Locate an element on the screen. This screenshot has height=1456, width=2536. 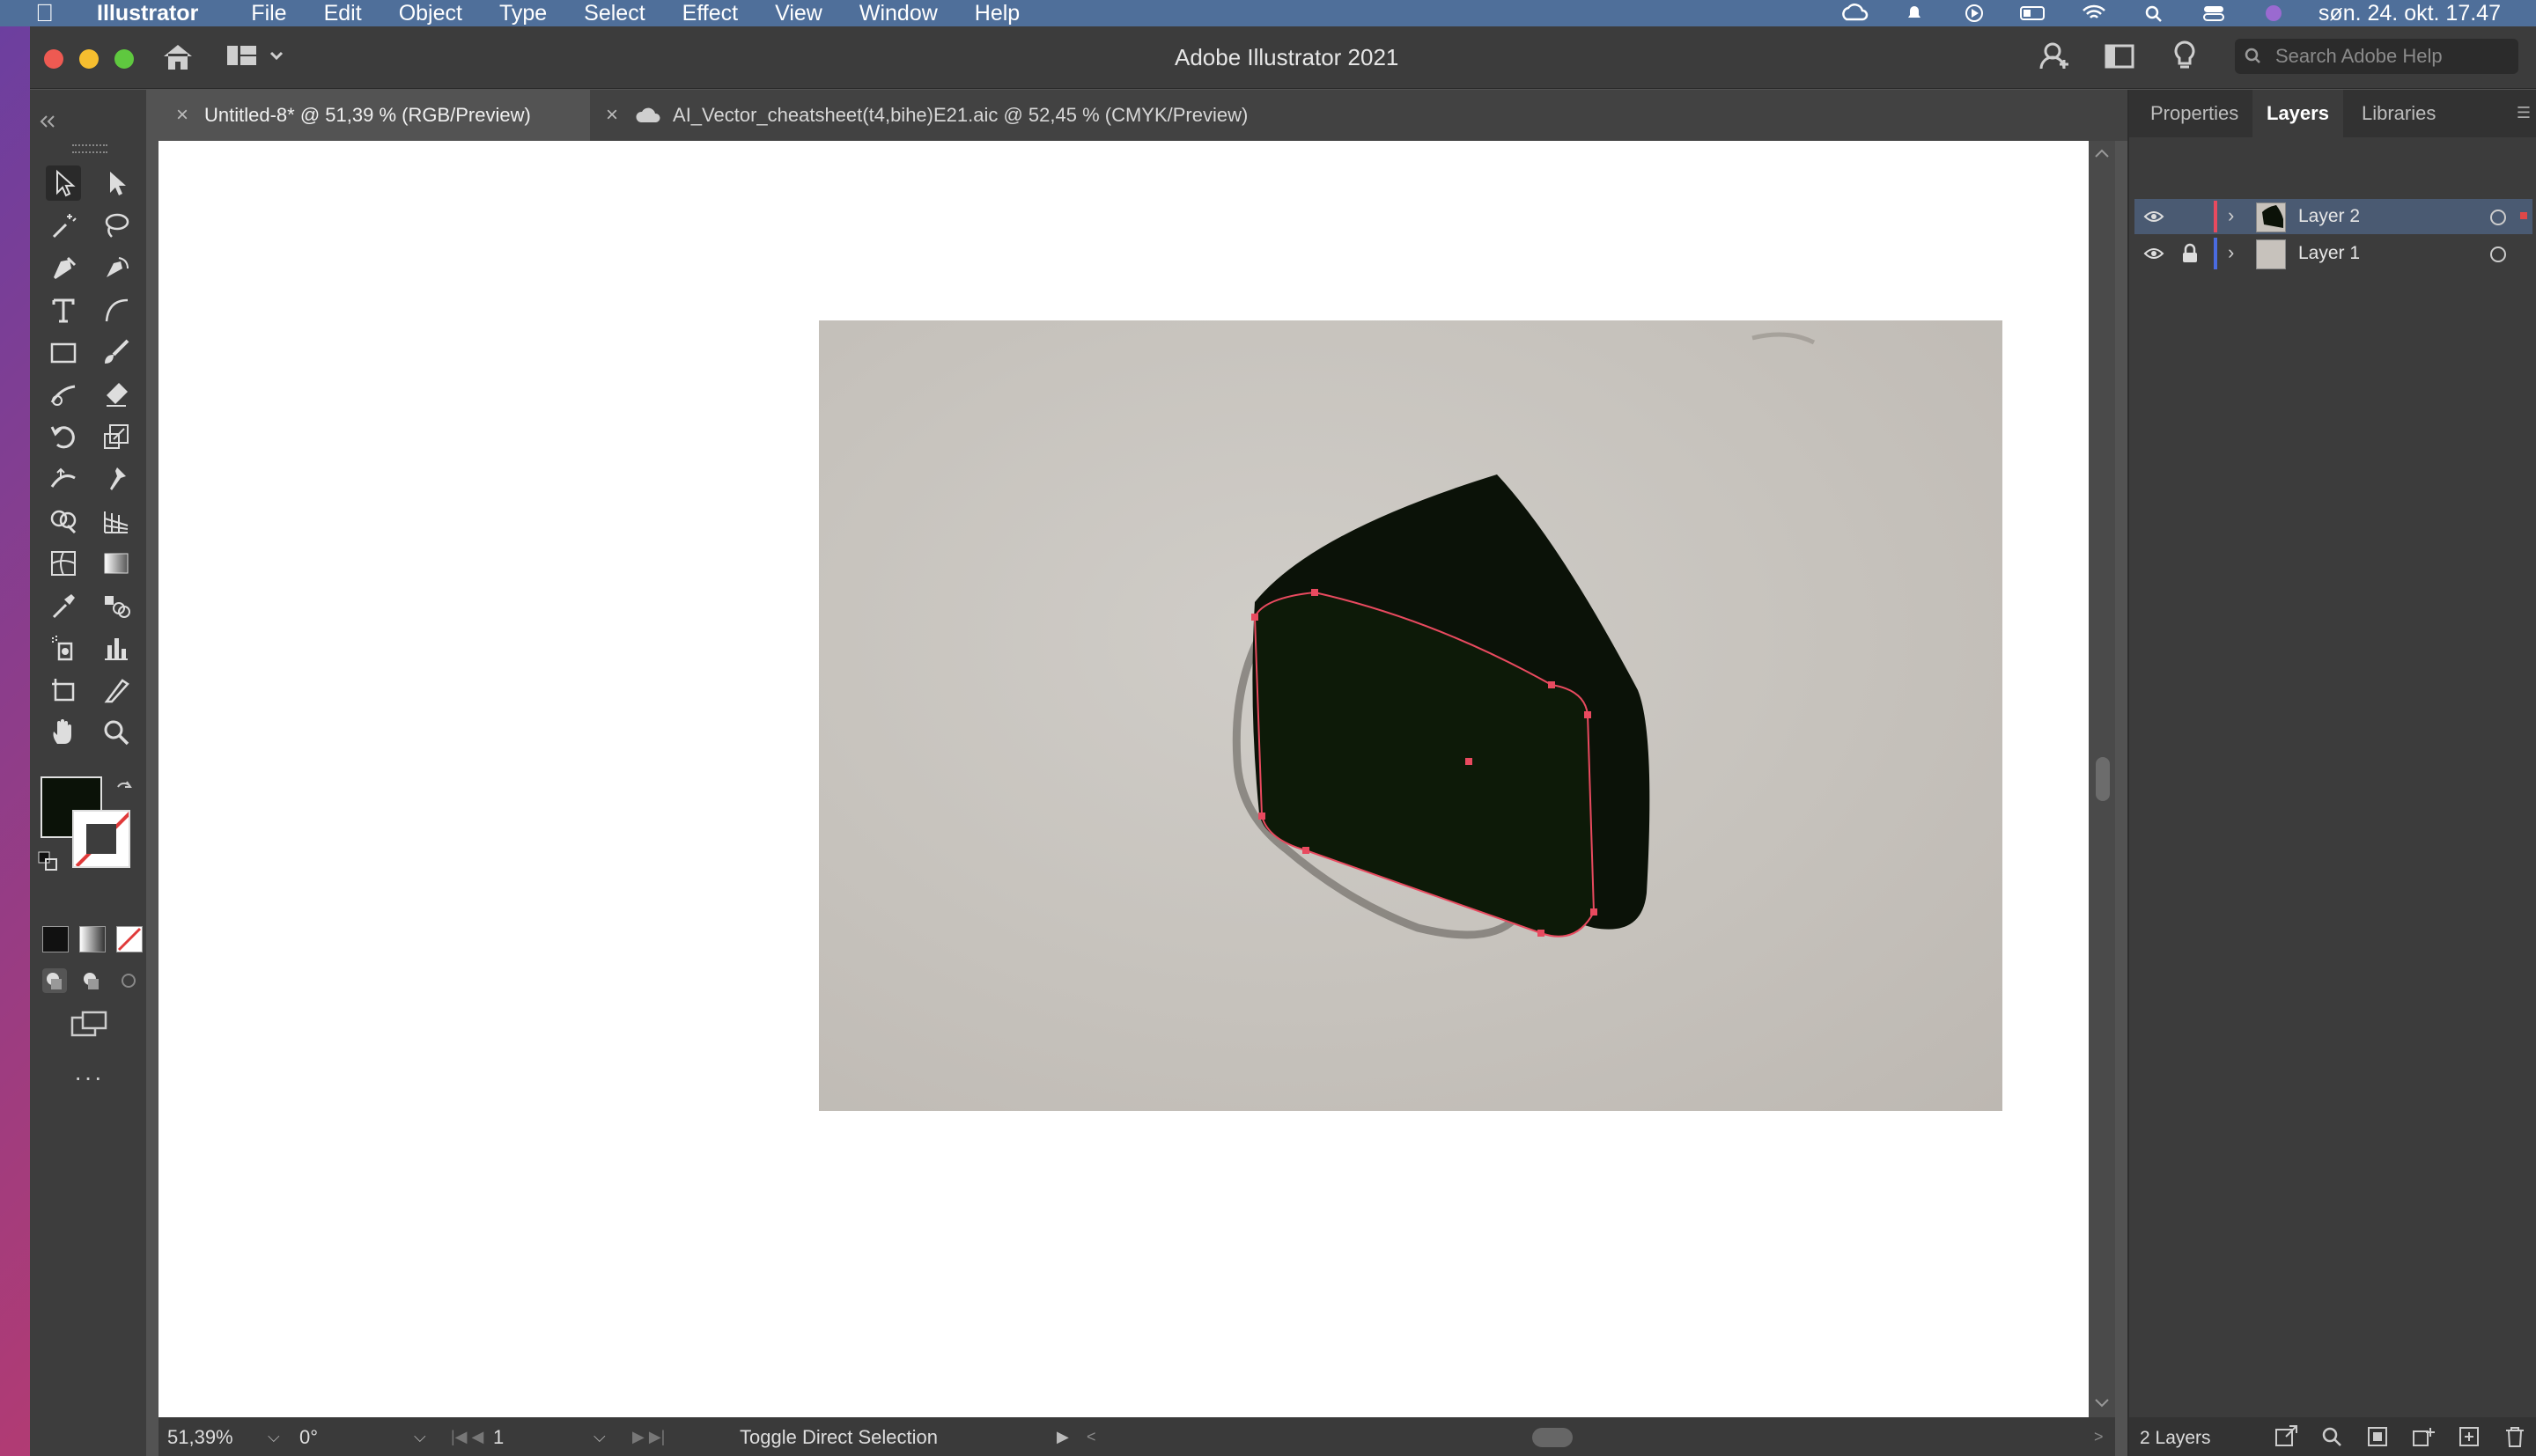
status-mode: Toggle Direct Selection is located at coordinates (839, 1437).